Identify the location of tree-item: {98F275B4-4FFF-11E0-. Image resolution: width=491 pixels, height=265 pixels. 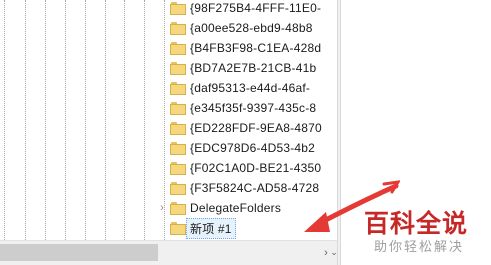
(247, 9).